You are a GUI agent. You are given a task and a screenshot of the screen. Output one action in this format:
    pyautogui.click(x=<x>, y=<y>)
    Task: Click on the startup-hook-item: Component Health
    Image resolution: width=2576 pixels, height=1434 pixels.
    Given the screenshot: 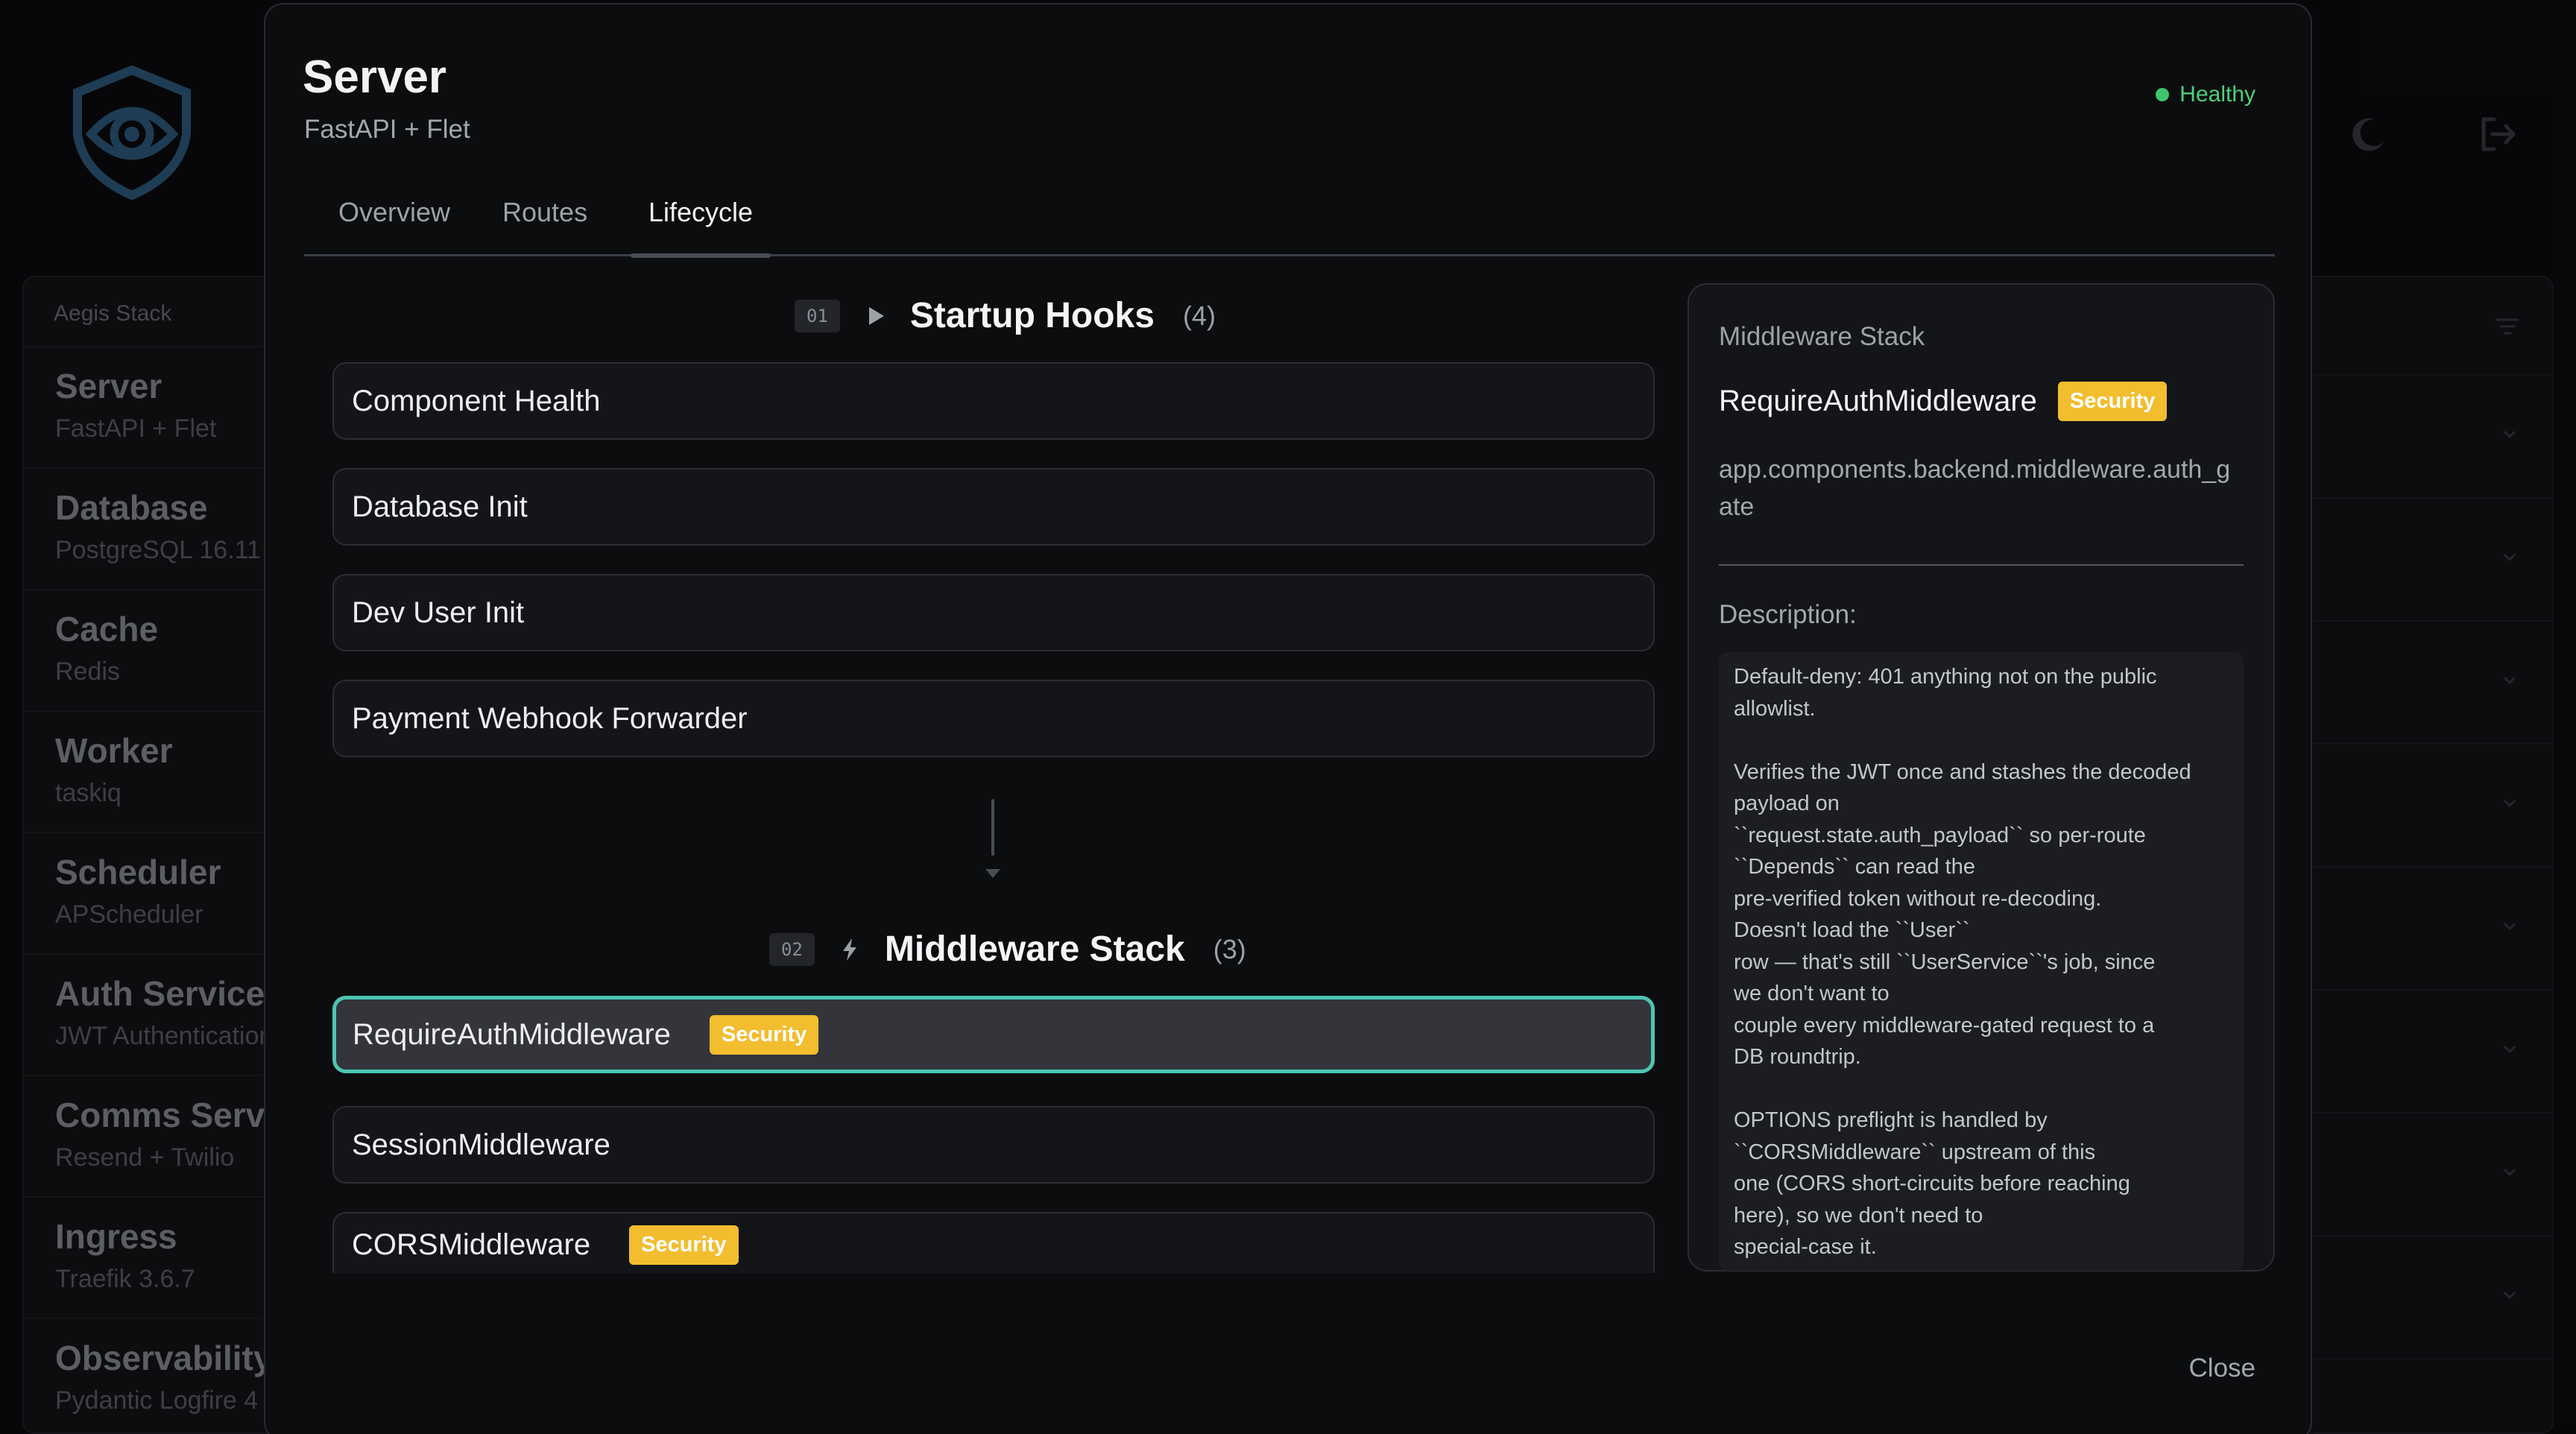 What is the action you would take?
    pyautogui.click(x=993, y=401)
    